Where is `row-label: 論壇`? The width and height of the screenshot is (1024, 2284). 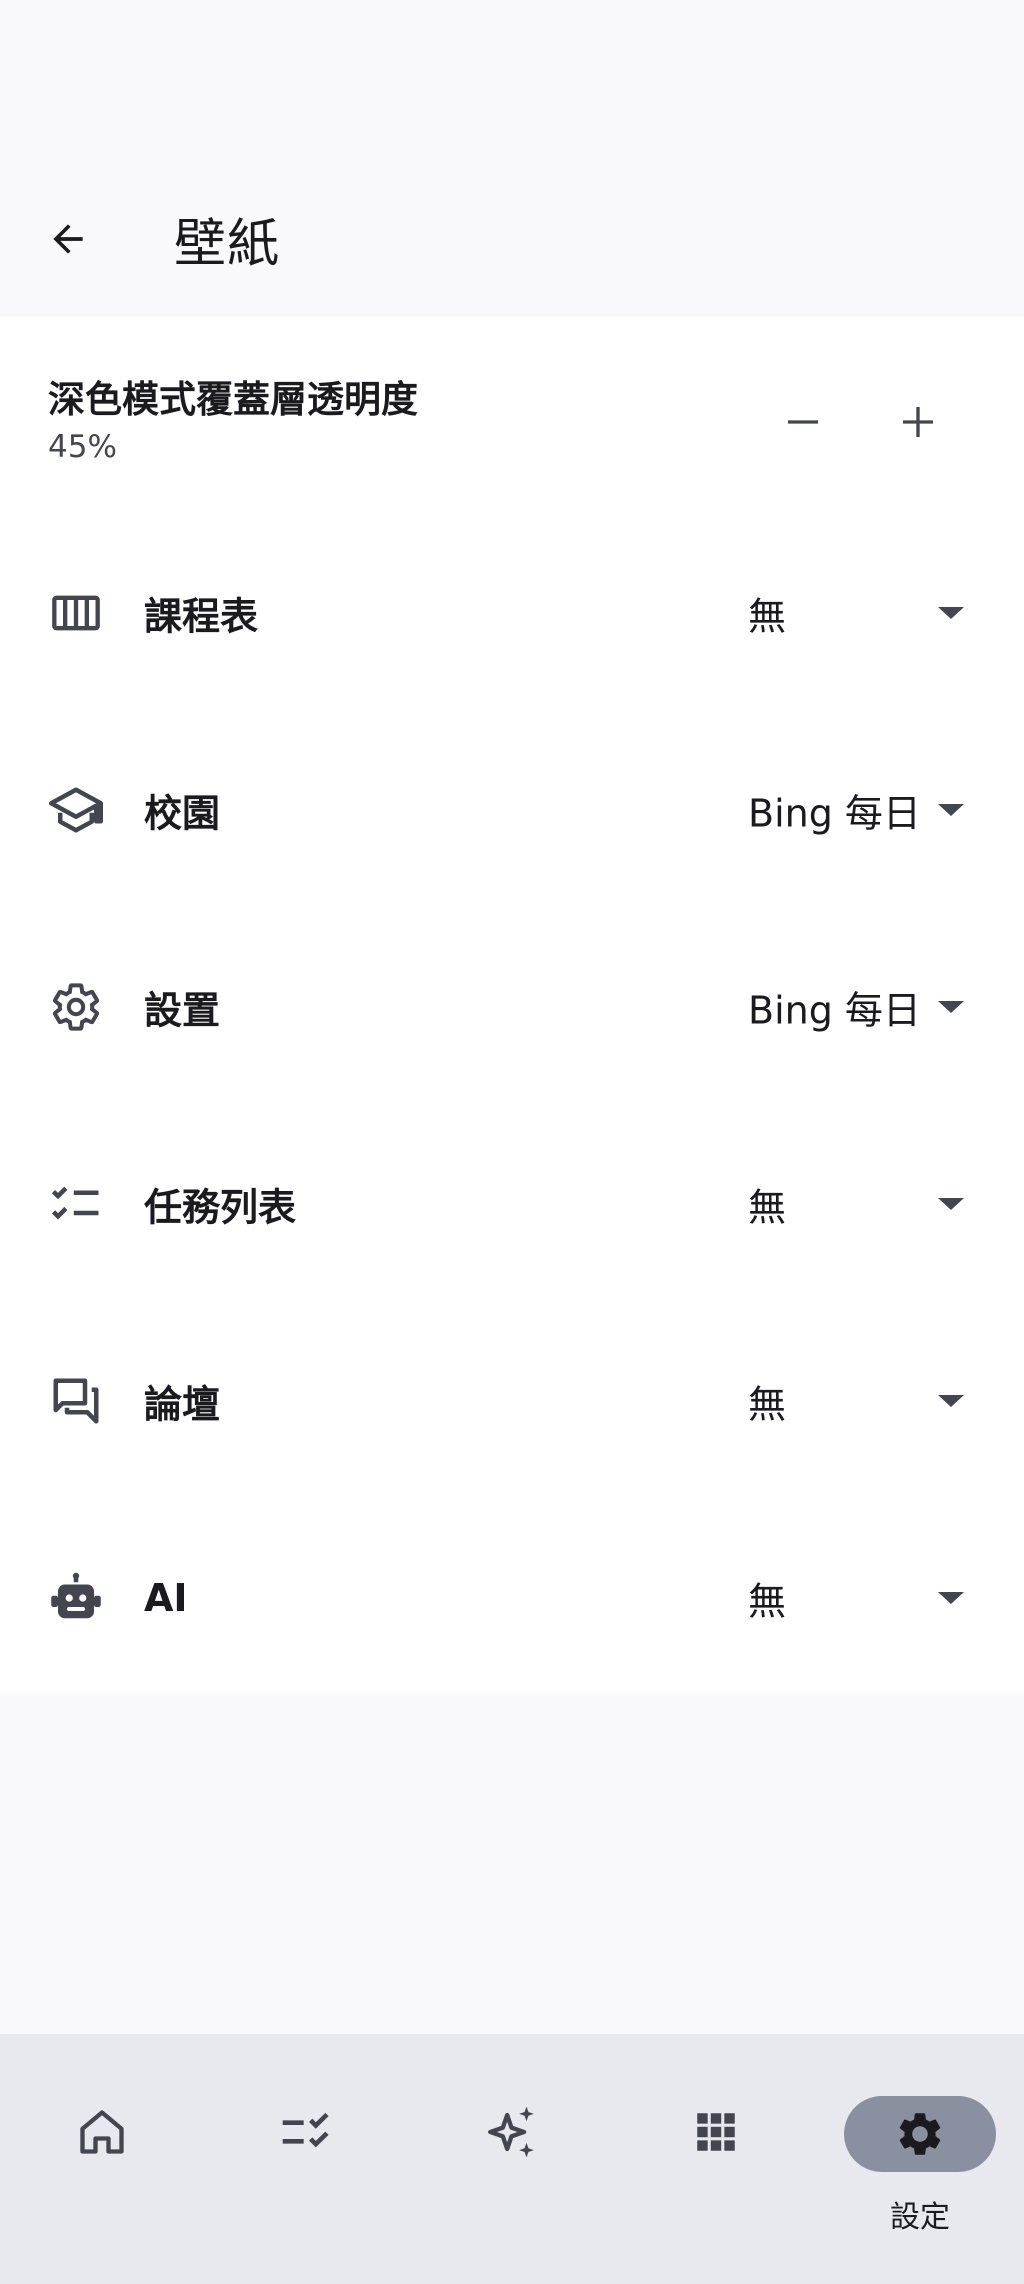 row-label: 論壇 is located at coordinates (182, 1404).